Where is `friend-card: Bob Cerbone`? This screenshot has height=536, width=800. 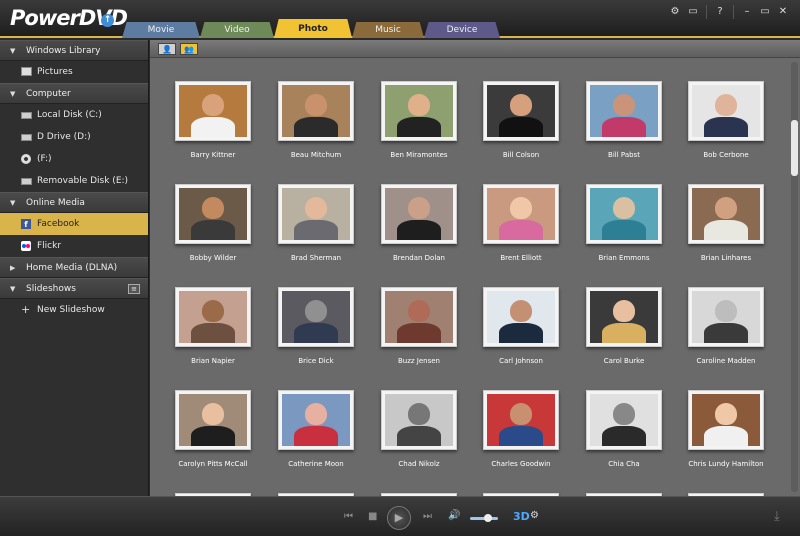
friend-card: Bob Cerbone is located at coordinates (726, 128).